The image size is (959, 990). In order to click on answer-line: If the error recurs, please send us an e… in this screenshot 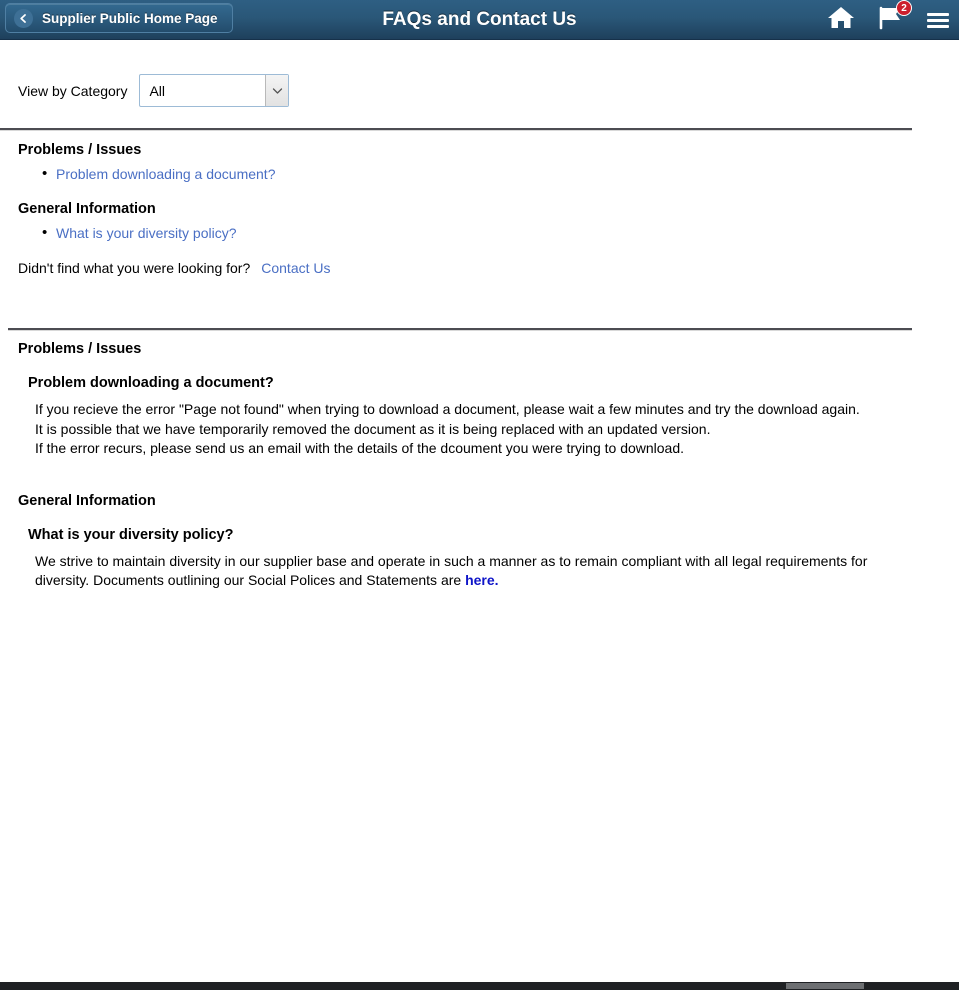, I will do `click(360, 448)`.